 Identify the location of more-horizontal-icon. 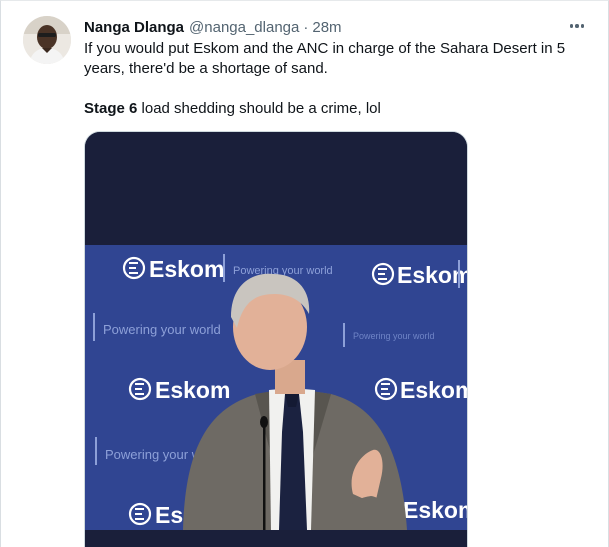
(577, 26).